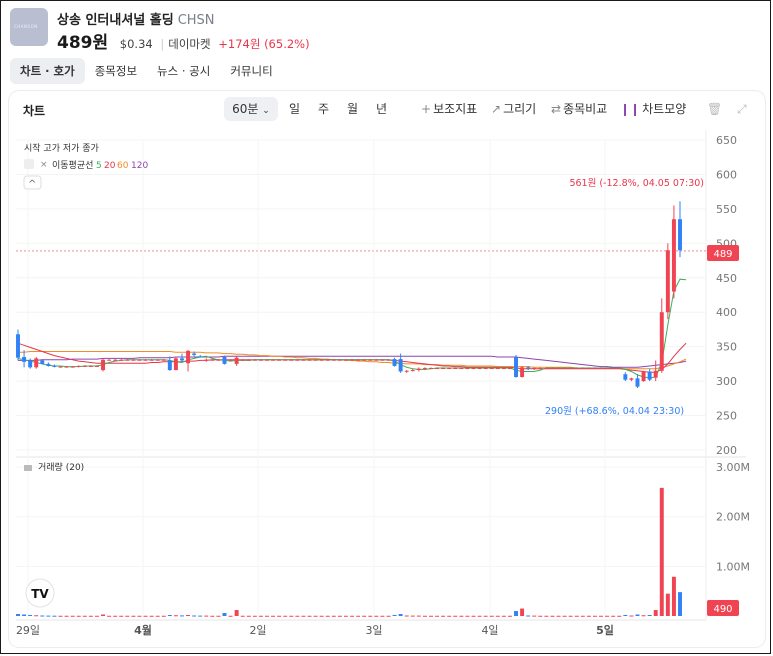  I want to click on price-tag-value: 489, so click(722, 254).